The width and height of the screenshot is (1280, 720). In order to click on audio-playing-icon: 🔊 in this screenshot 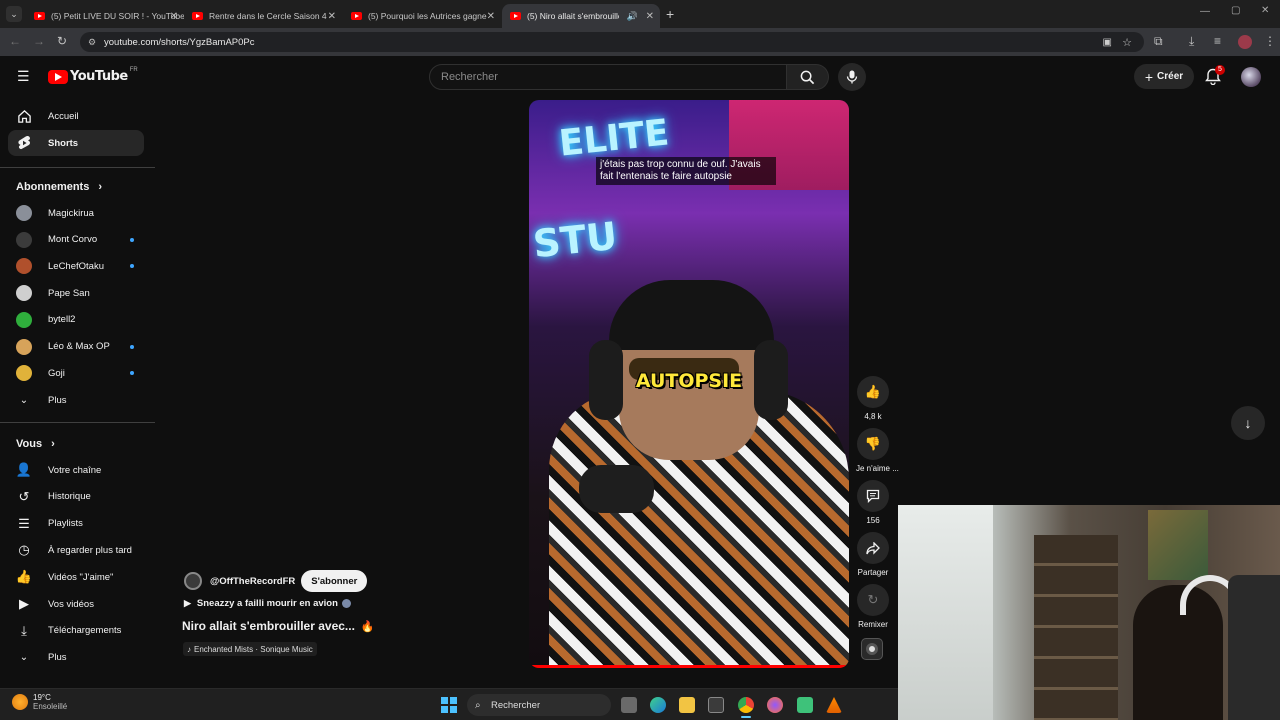, I will do `click(632, 16)`.